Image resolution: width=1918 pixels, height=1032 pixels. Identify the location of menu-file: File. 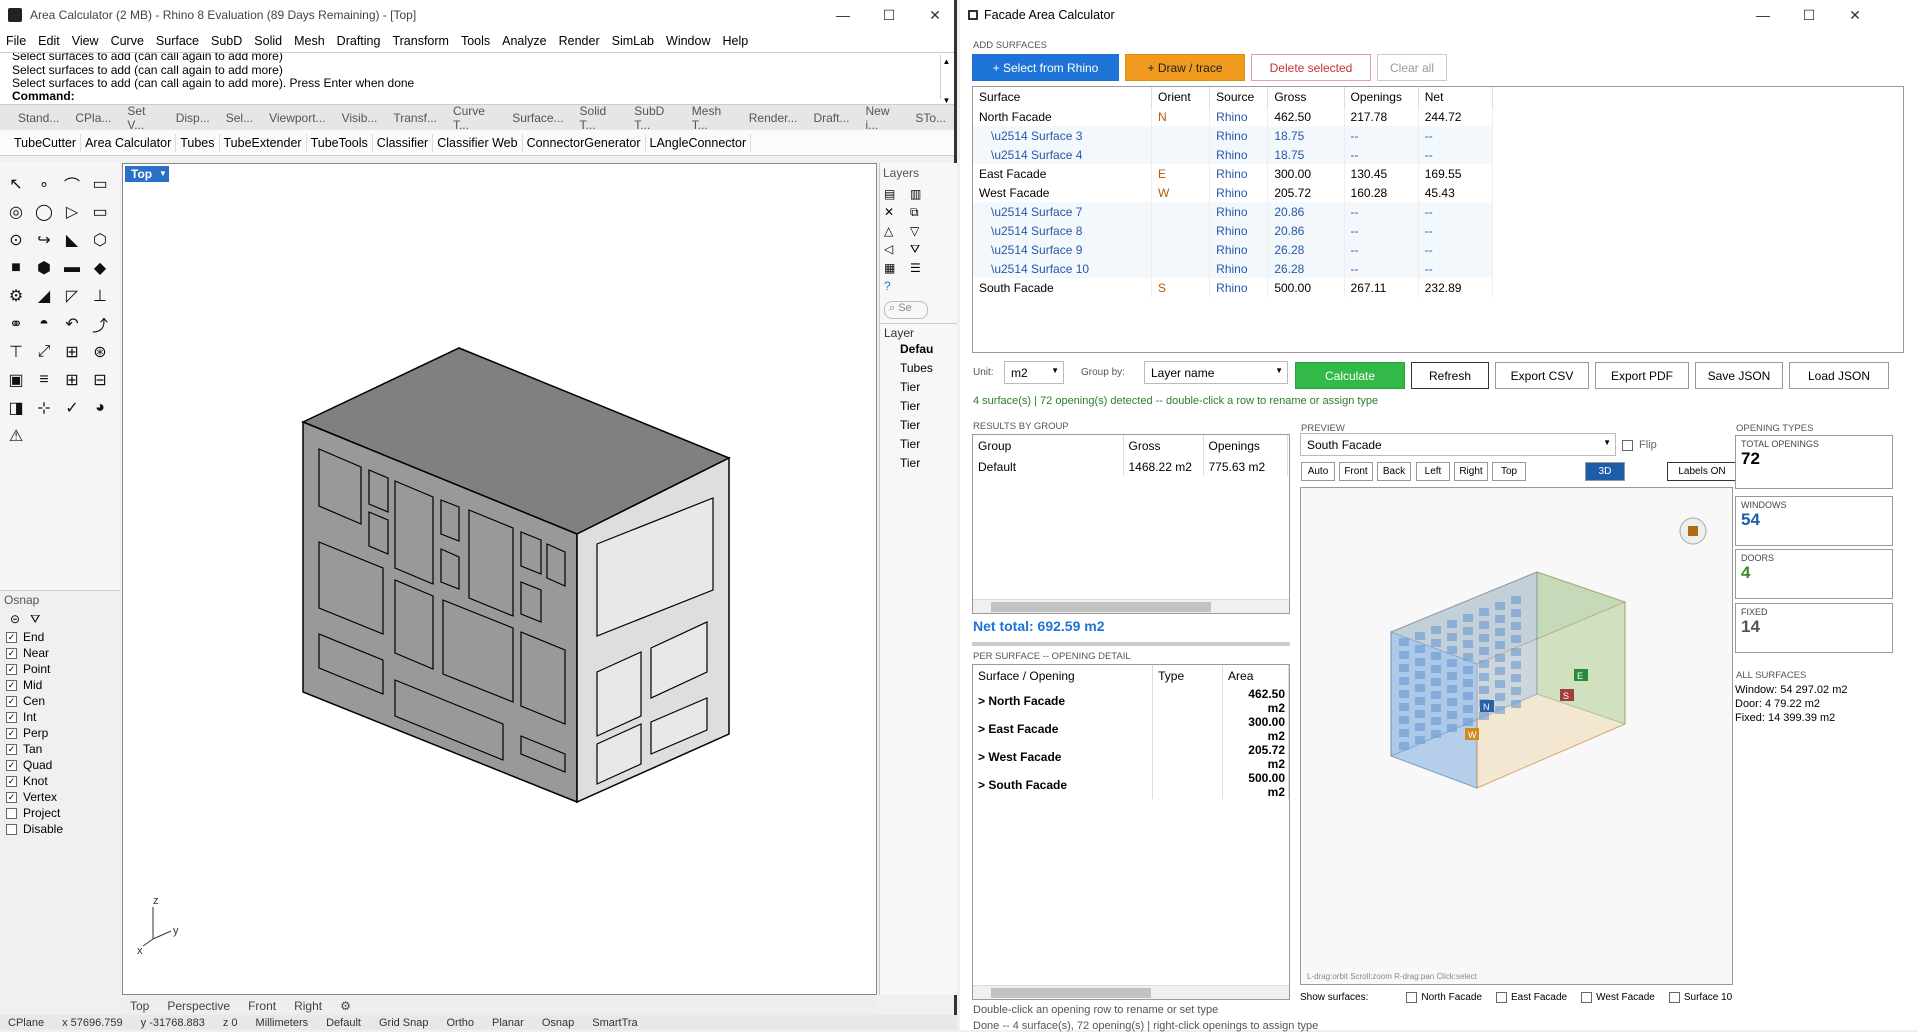
(16, 41).